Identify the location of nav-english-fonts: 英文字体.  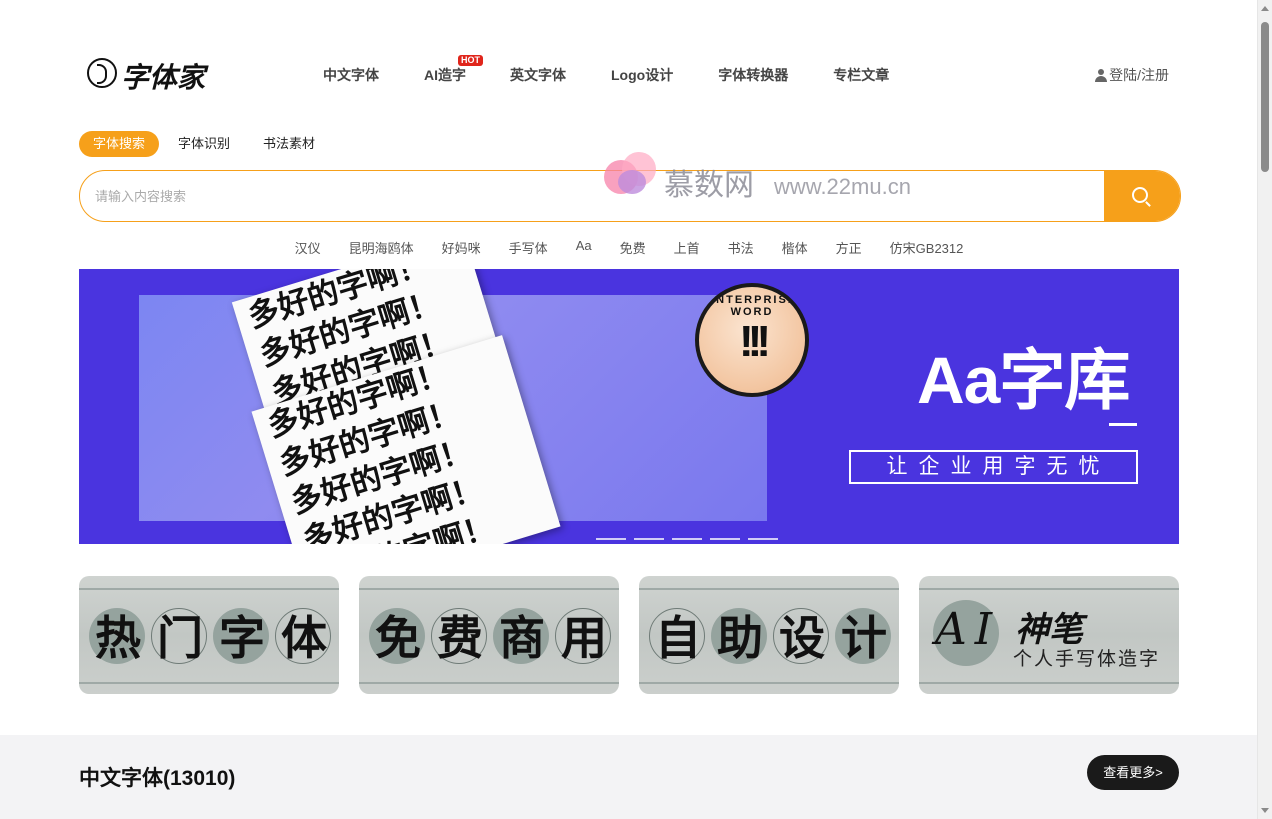
(538, 75).